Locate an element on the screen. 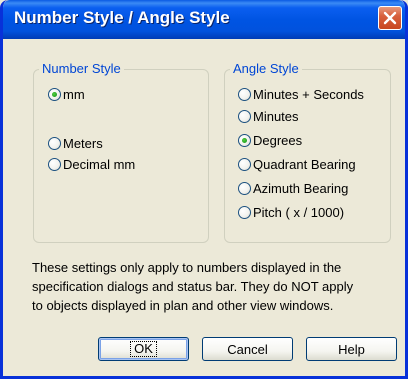  radio-label: Minutes + Seconds is located at coordinates (308, 94).